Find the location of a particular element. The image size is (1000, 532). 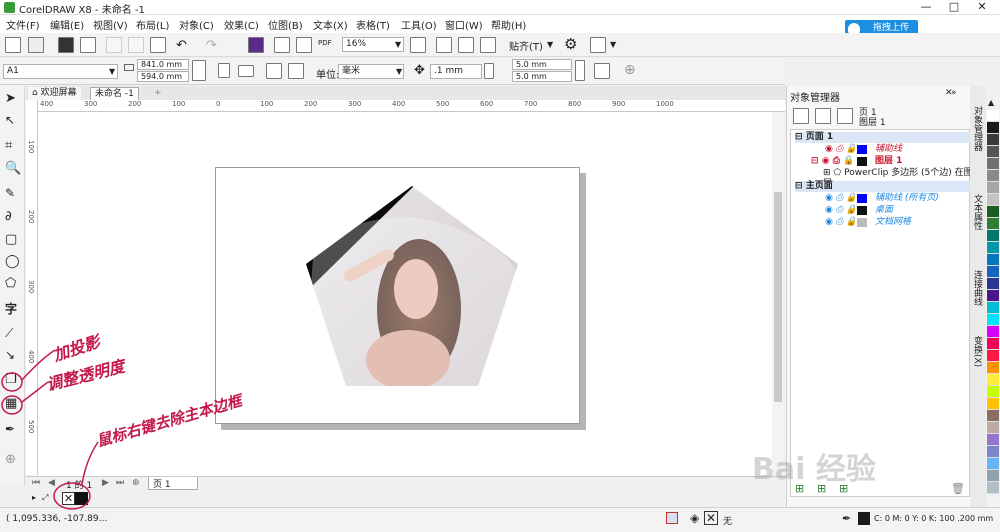

text-tool-icon: 字 is located at coordinates (12, 308).